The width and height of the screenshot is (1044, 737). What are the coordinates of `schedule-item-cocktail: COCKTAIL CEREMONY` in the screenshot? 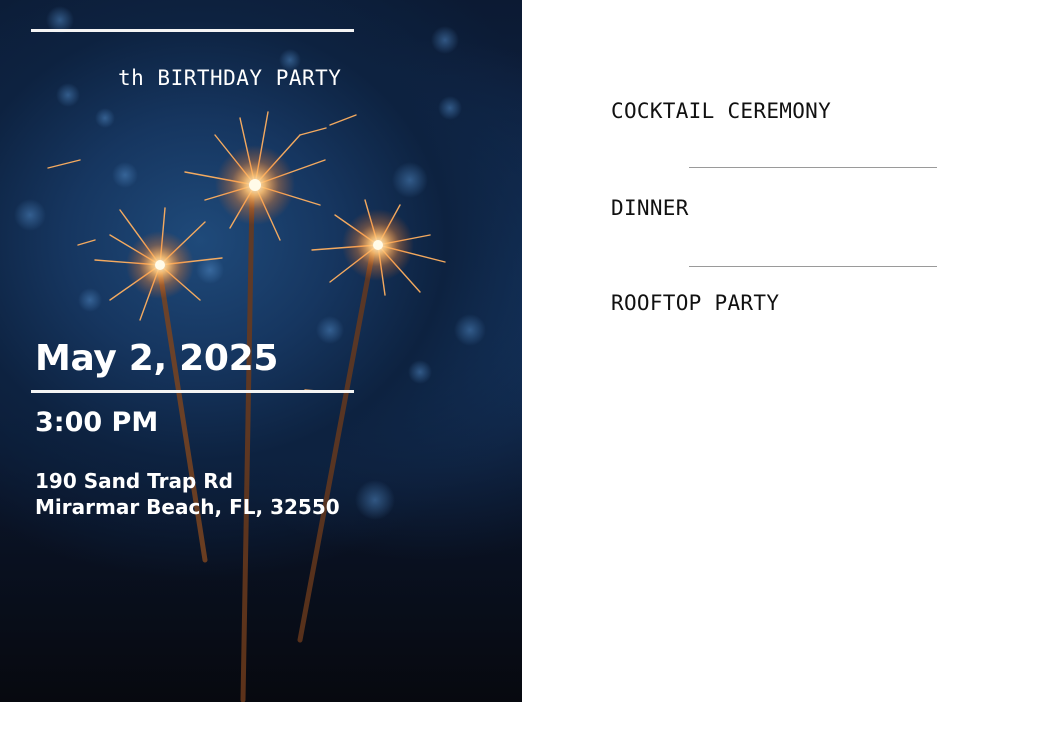 It's located at (721, 111).